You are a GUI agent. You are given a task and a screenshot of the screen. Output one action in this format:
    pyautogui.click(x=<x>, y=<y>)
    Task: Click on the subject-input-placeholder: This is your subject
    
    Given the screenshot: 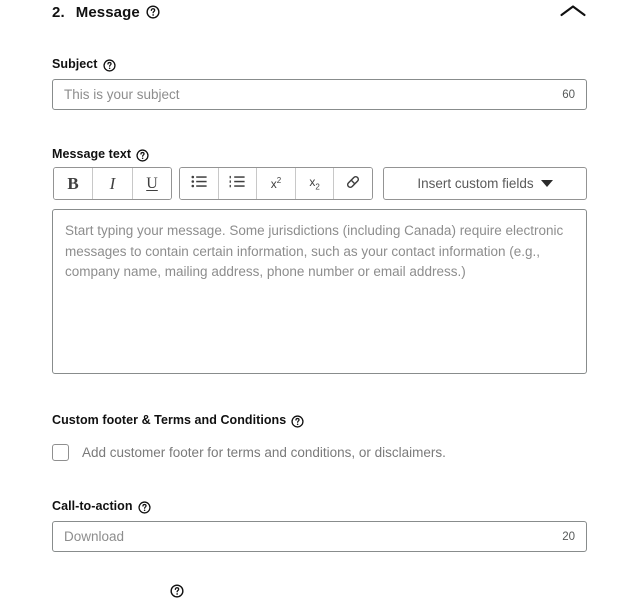 What is the action you would take?
    pyautogui.click(x=122, y=94)
    